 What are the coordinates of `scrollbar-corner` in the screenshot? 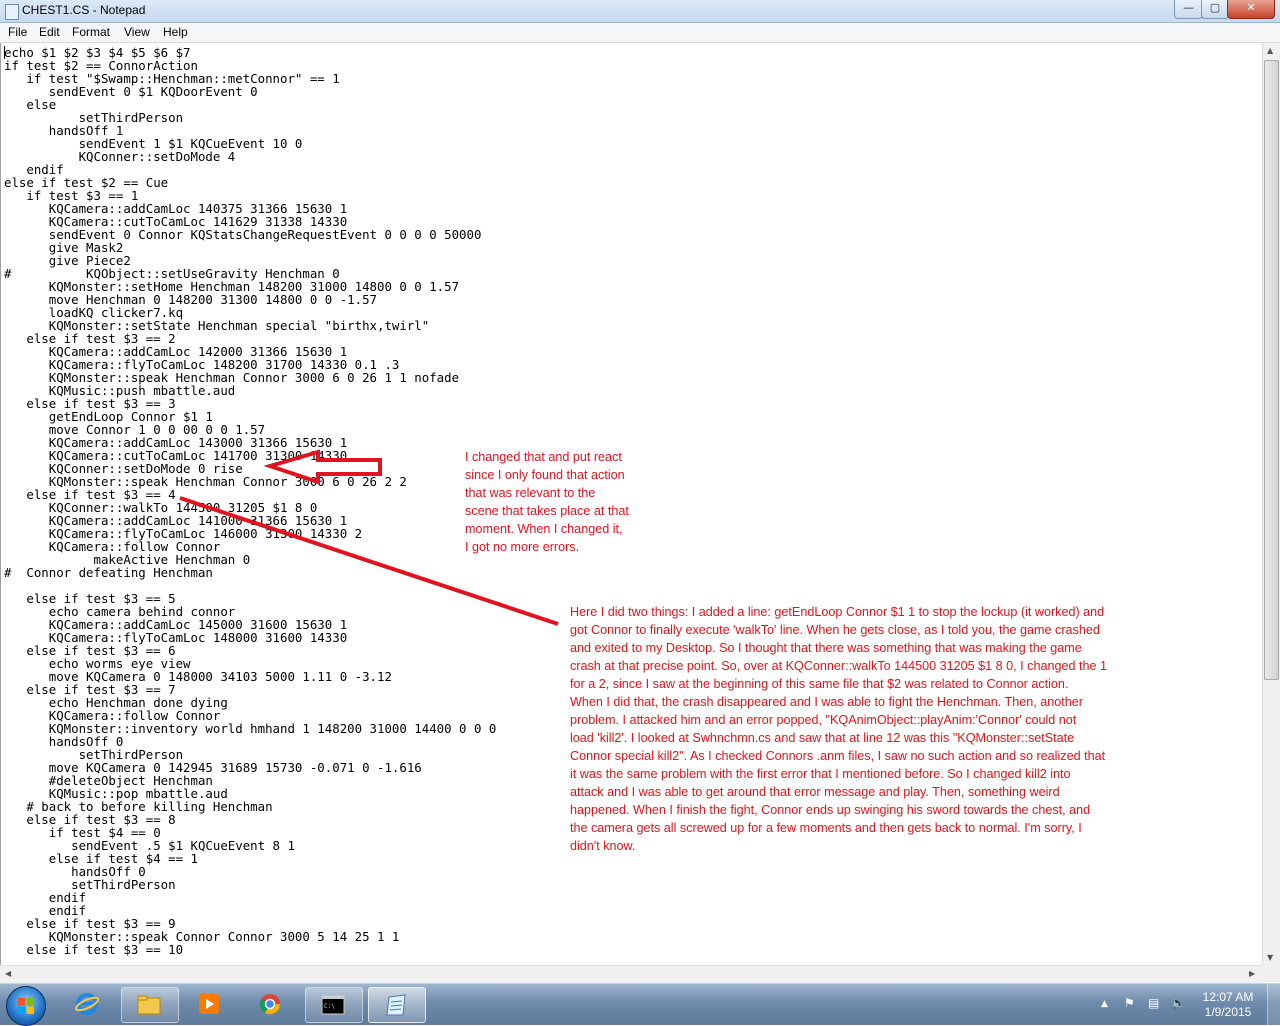 It's located at (1271, 973).